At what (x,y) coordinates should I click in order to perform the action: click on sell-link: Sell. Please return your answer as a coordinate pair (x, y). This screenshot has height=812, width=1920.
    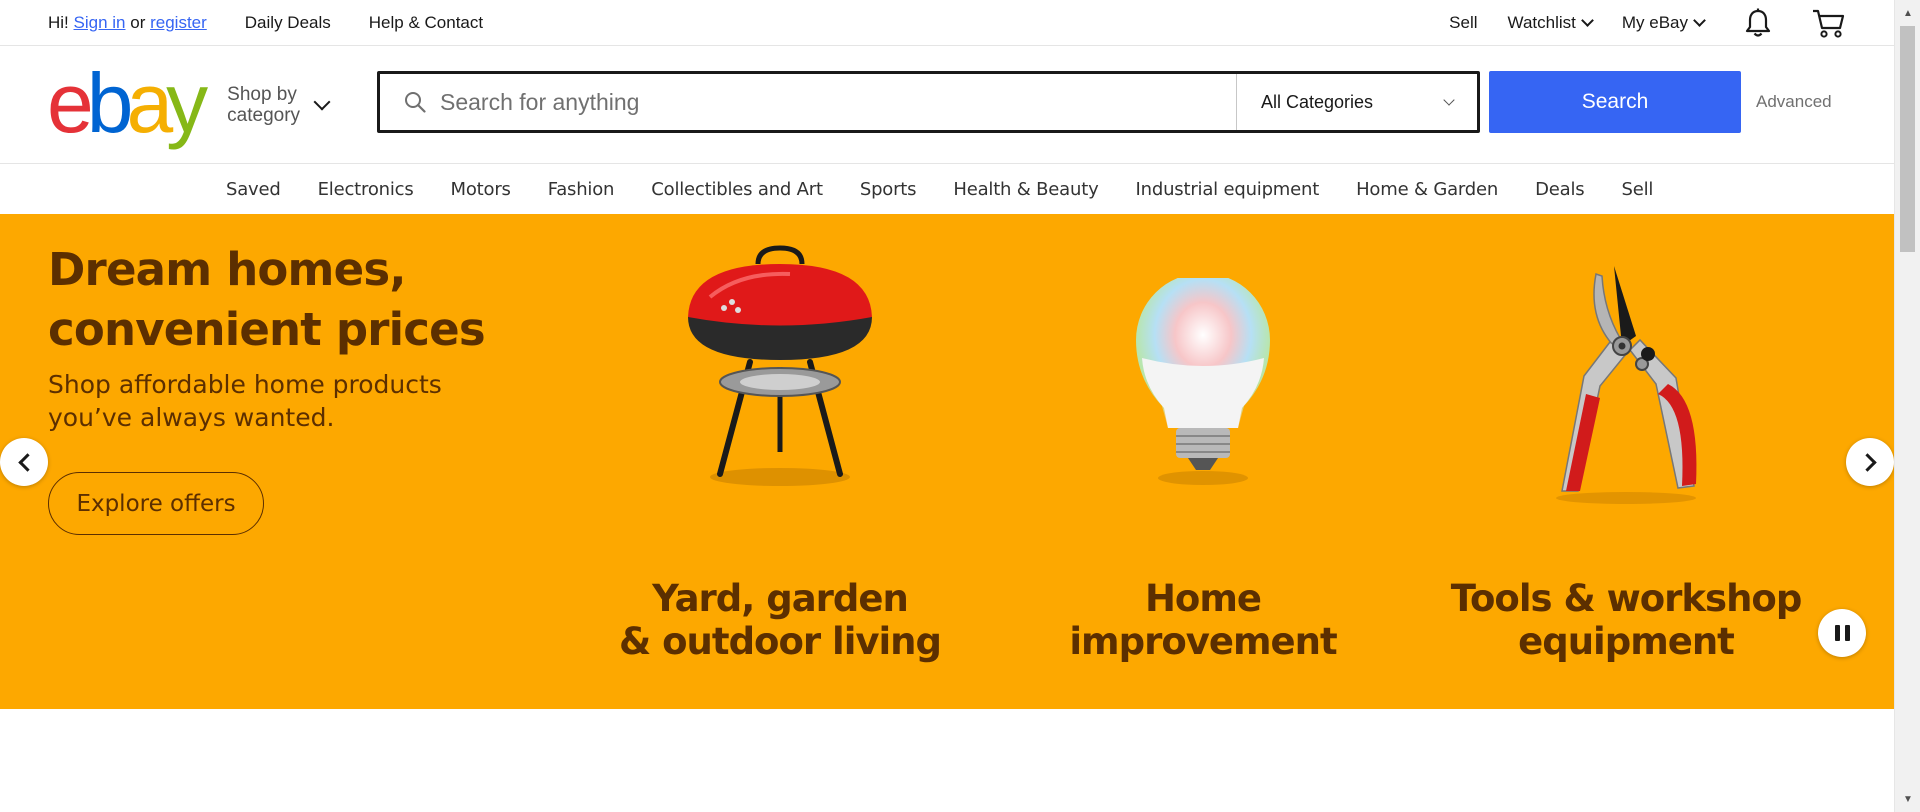
    Looking at the image, I should click on (1463, 23).